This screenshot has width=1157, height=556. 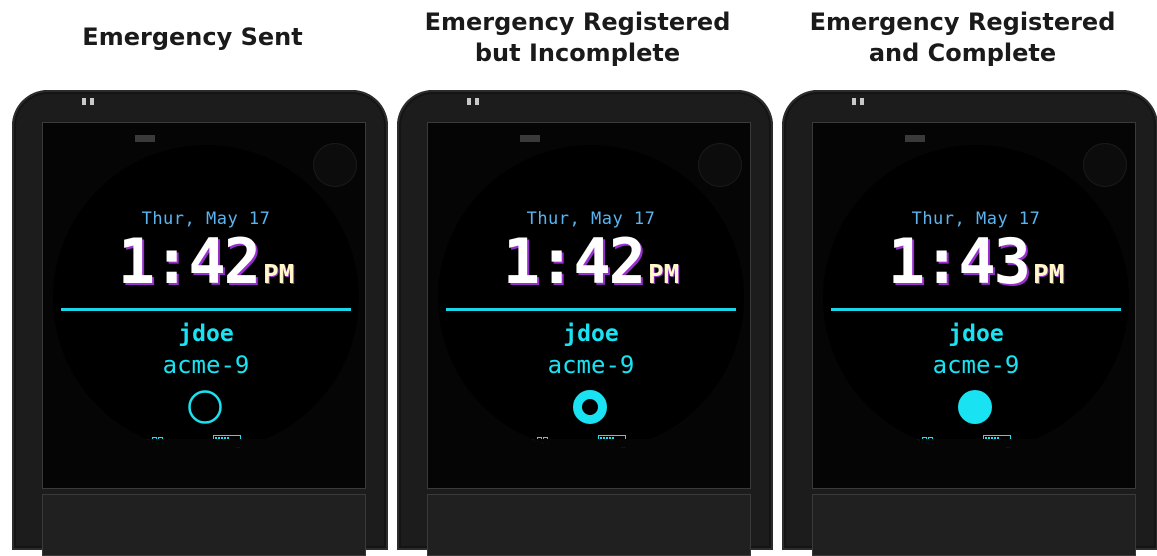 What do you see at coordinates (590, 407) in the screenshot?
I see `thick-ring-icon` at bounding box center [590, 407].